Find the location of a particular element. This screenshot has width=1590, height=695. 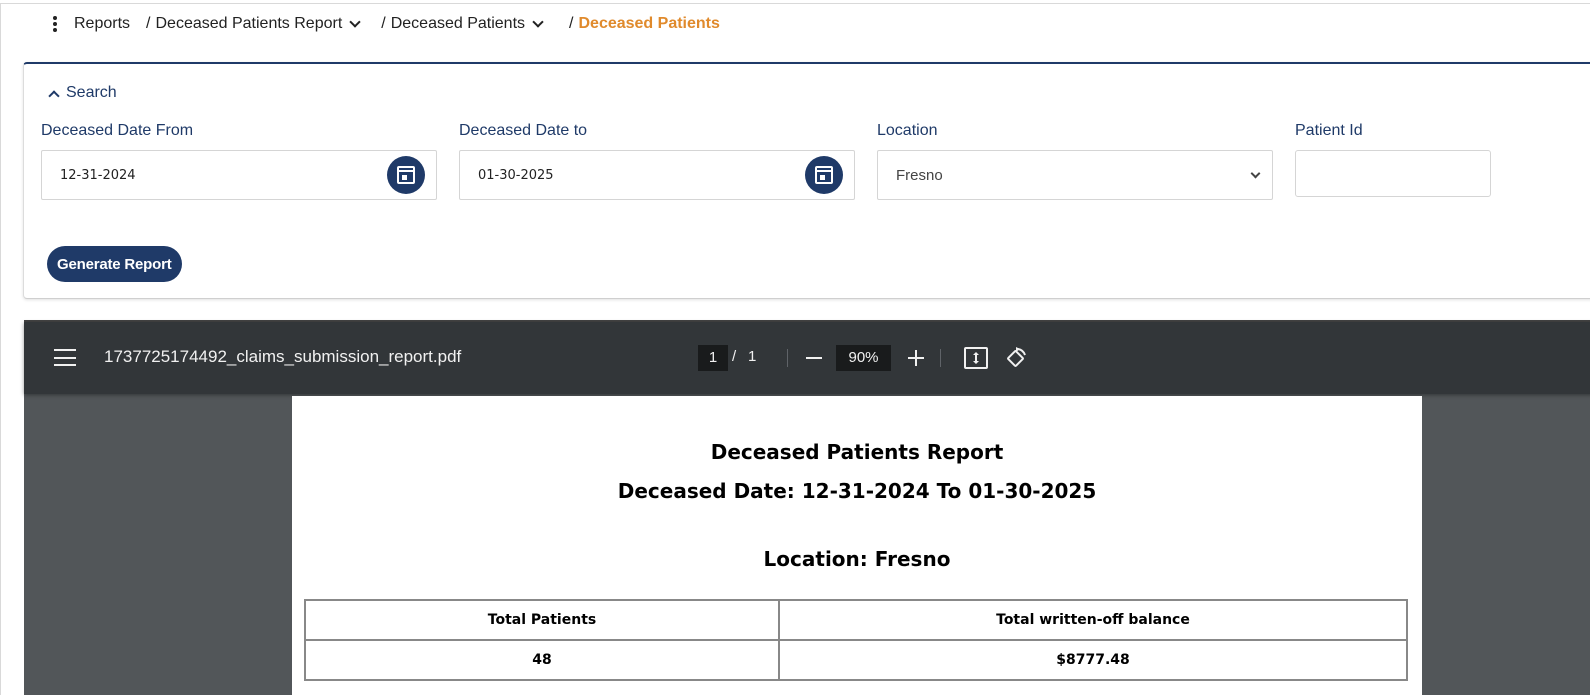

date-from-label: Deceased Date From is located at coordinates (117, 130).